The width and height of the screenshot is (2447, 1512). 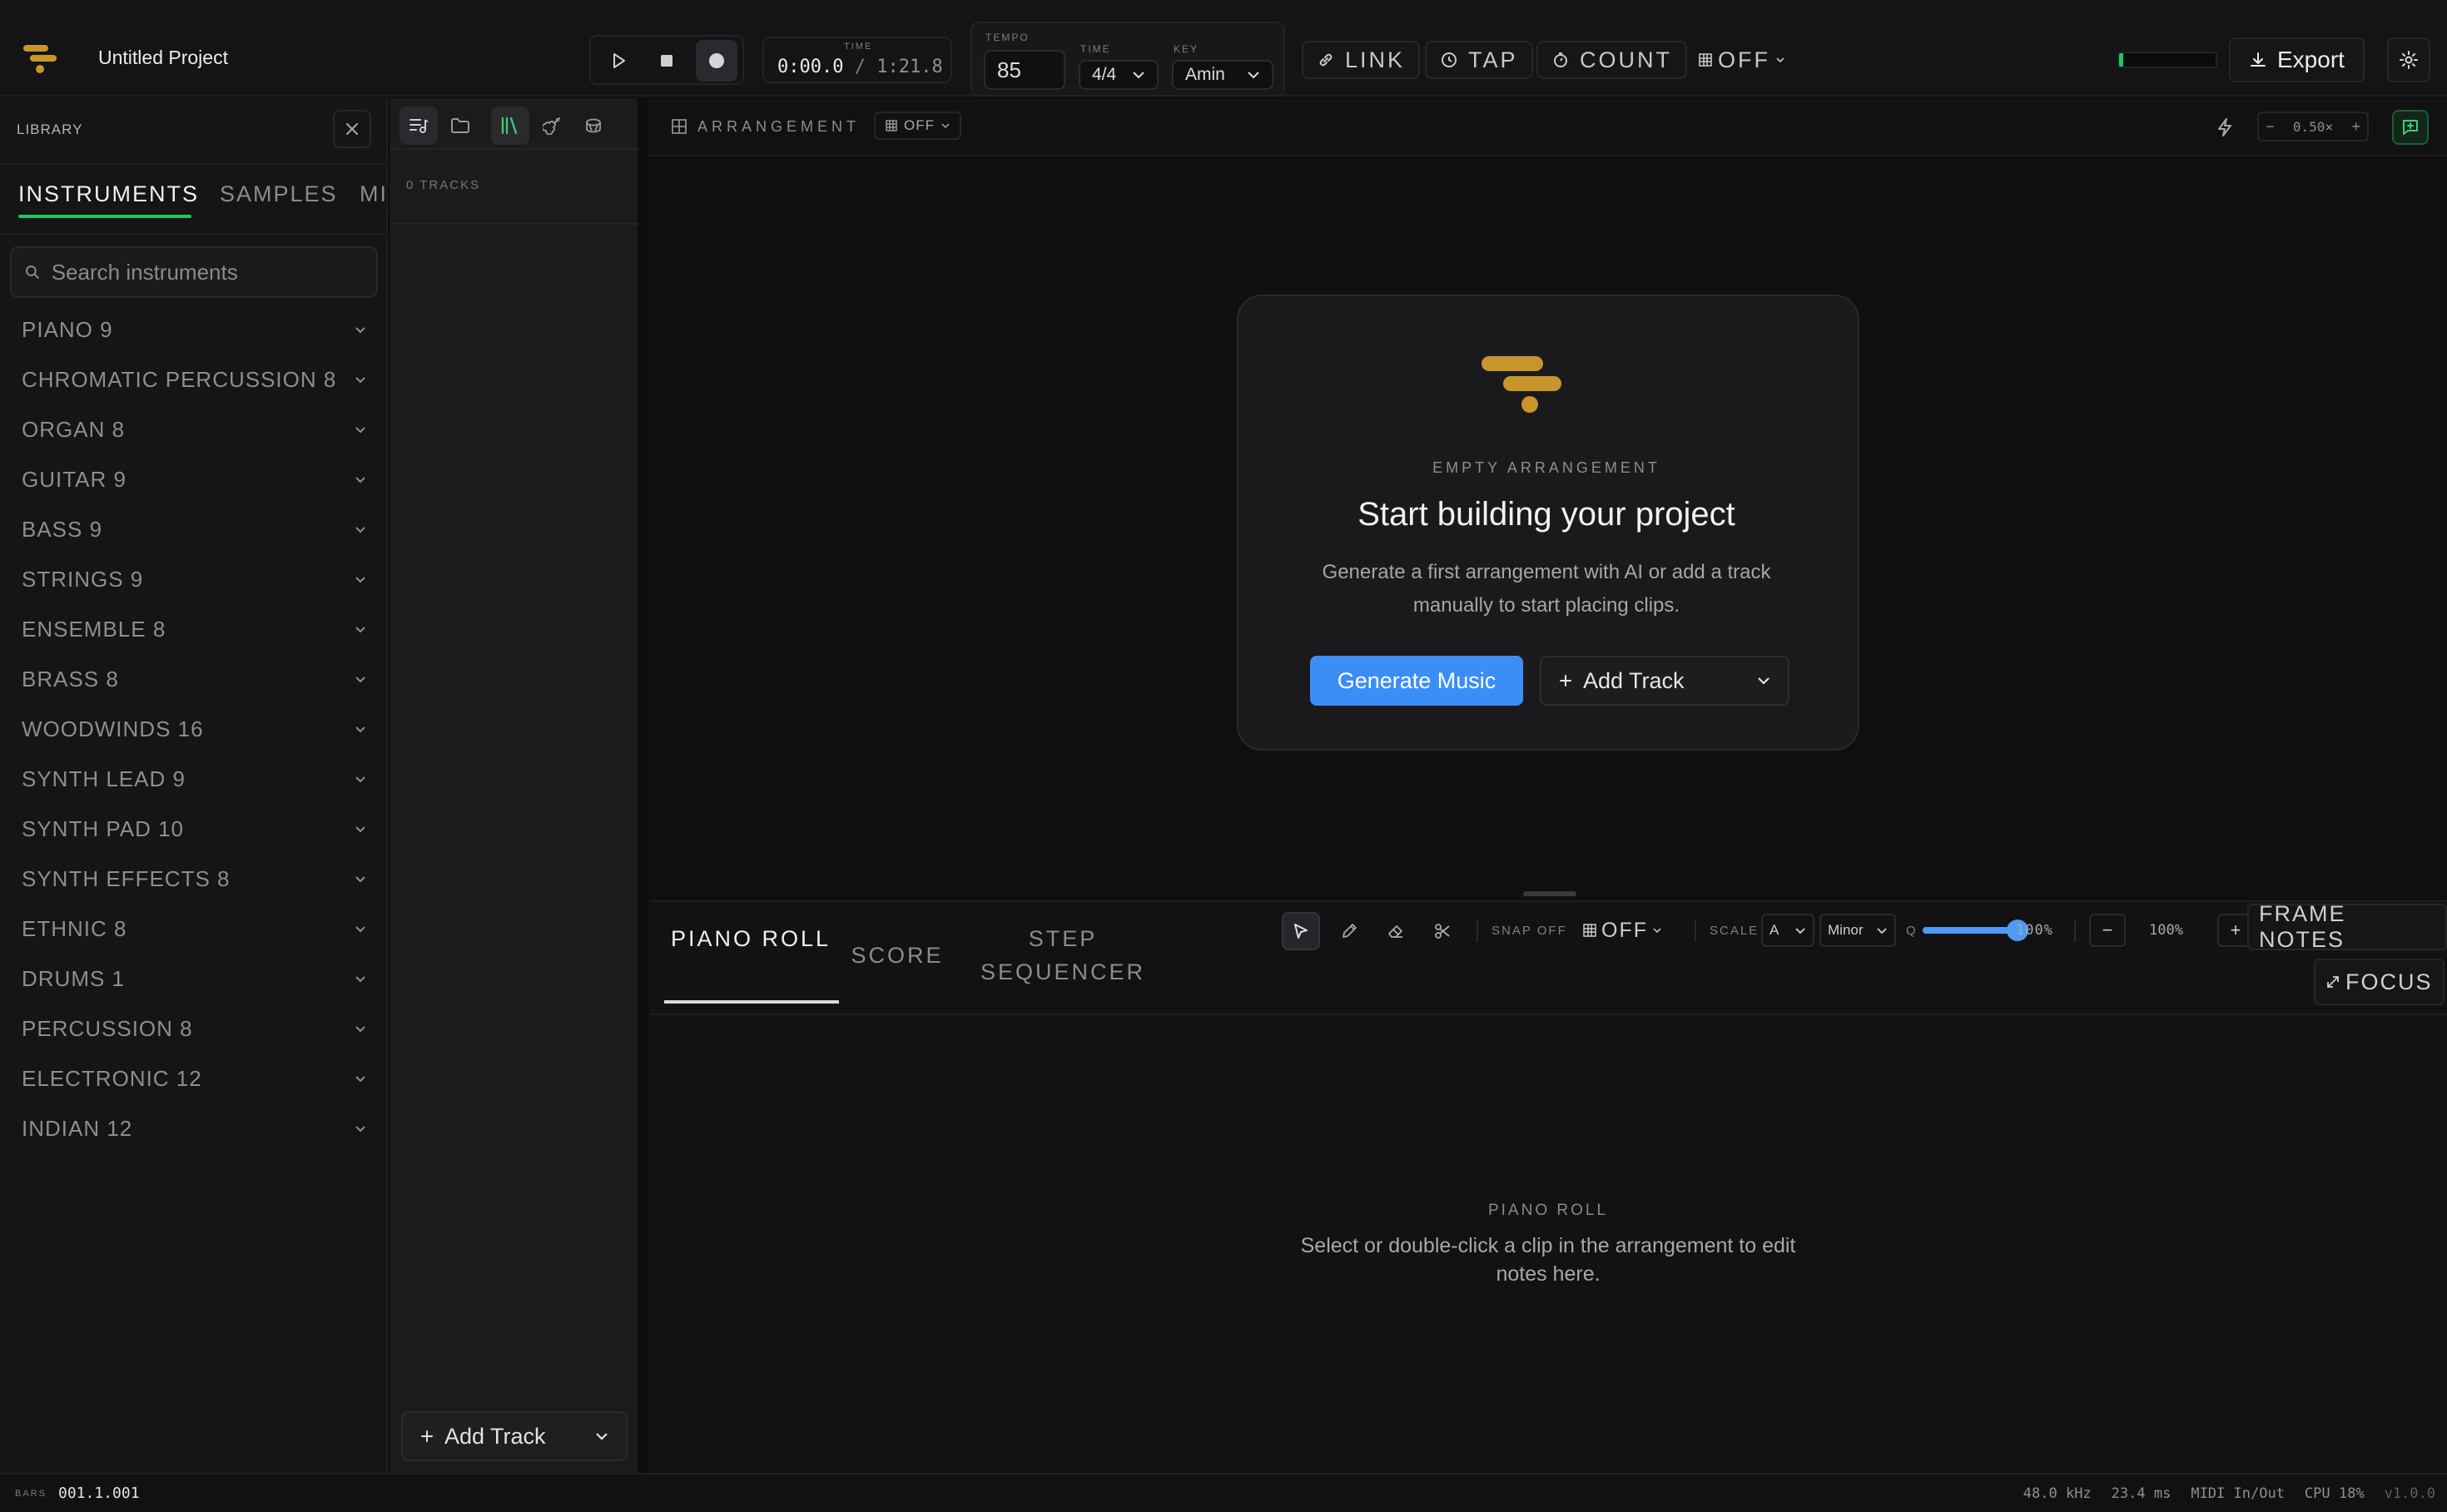 What do you see at coordinates (1119, 75) in the screenshot?
I see `time-signature-select: 4/4` at bounding box center [1119, 75].